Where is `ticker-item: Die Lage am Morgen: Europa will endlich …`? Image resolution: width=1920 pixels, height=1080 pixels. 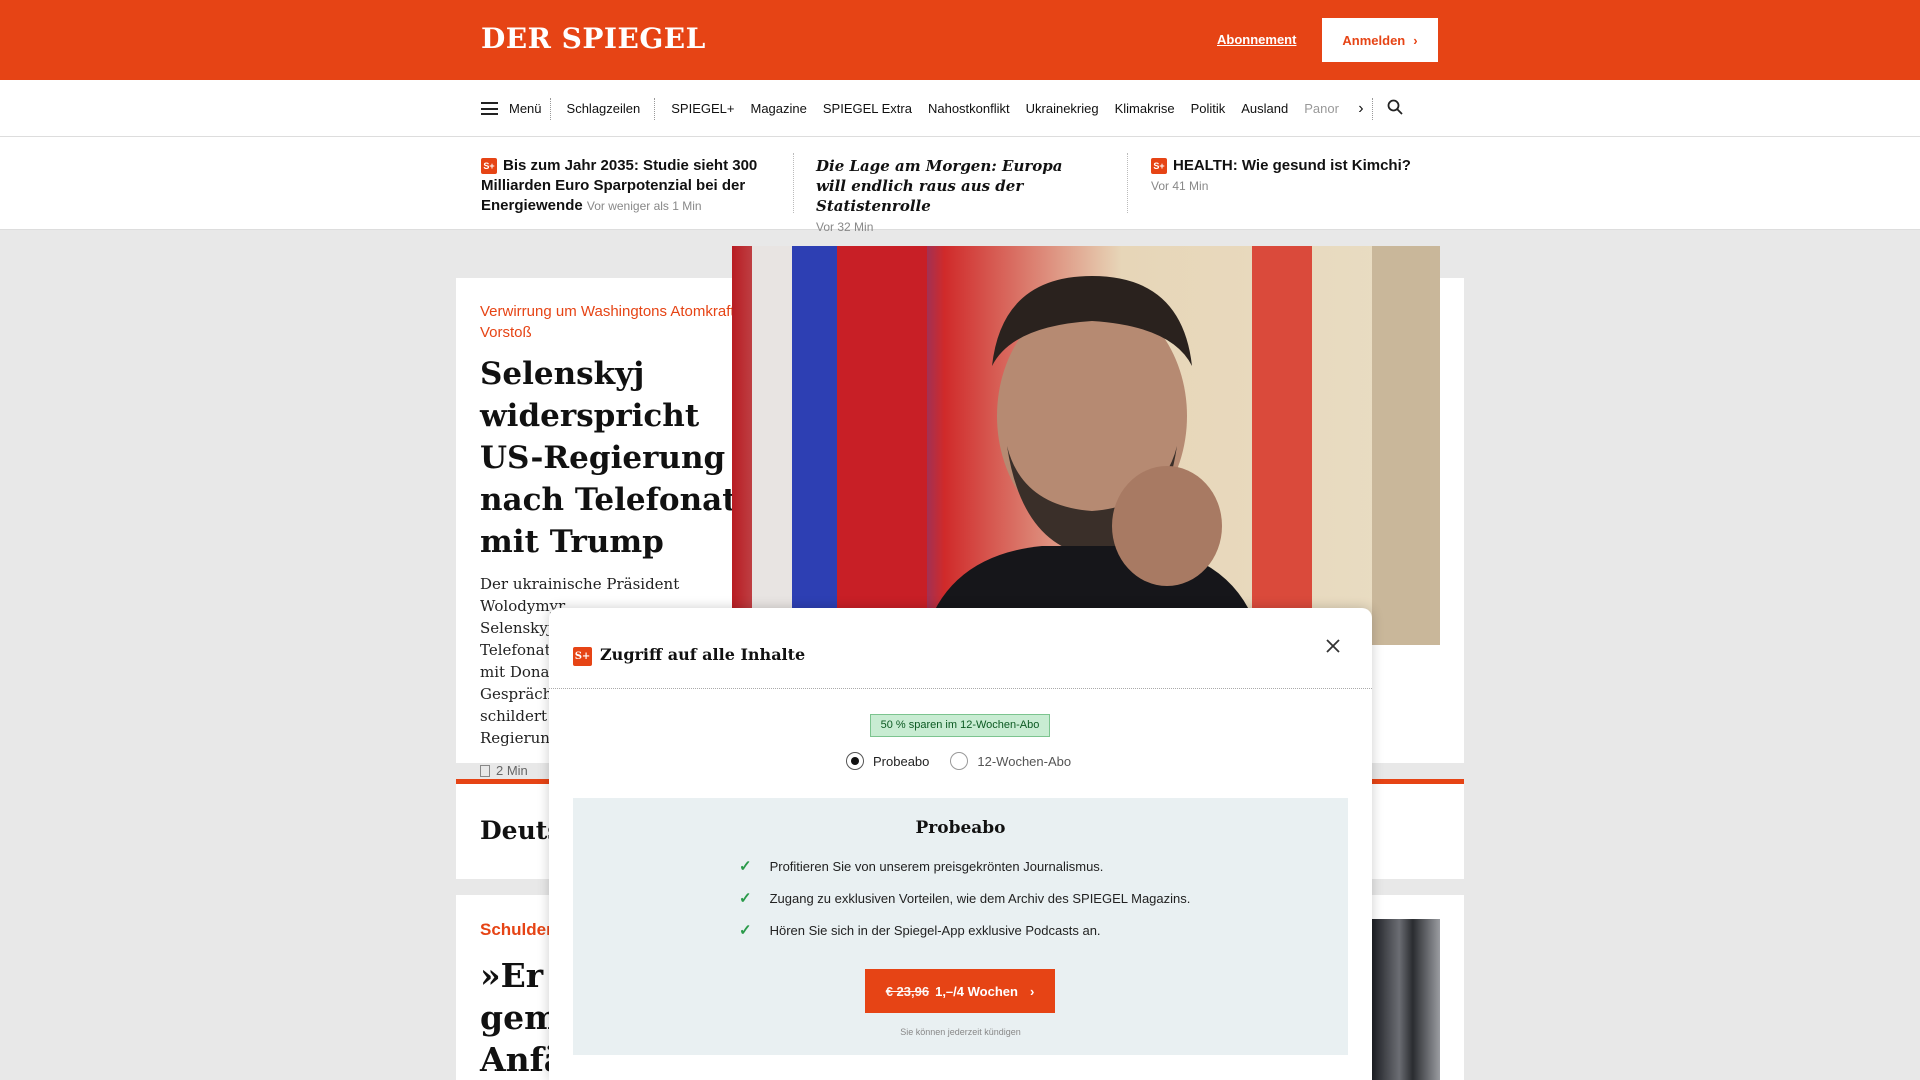 ticker-item: Die Lage am Morgen: Europa will endlich … is located at coordinates (951, 196).